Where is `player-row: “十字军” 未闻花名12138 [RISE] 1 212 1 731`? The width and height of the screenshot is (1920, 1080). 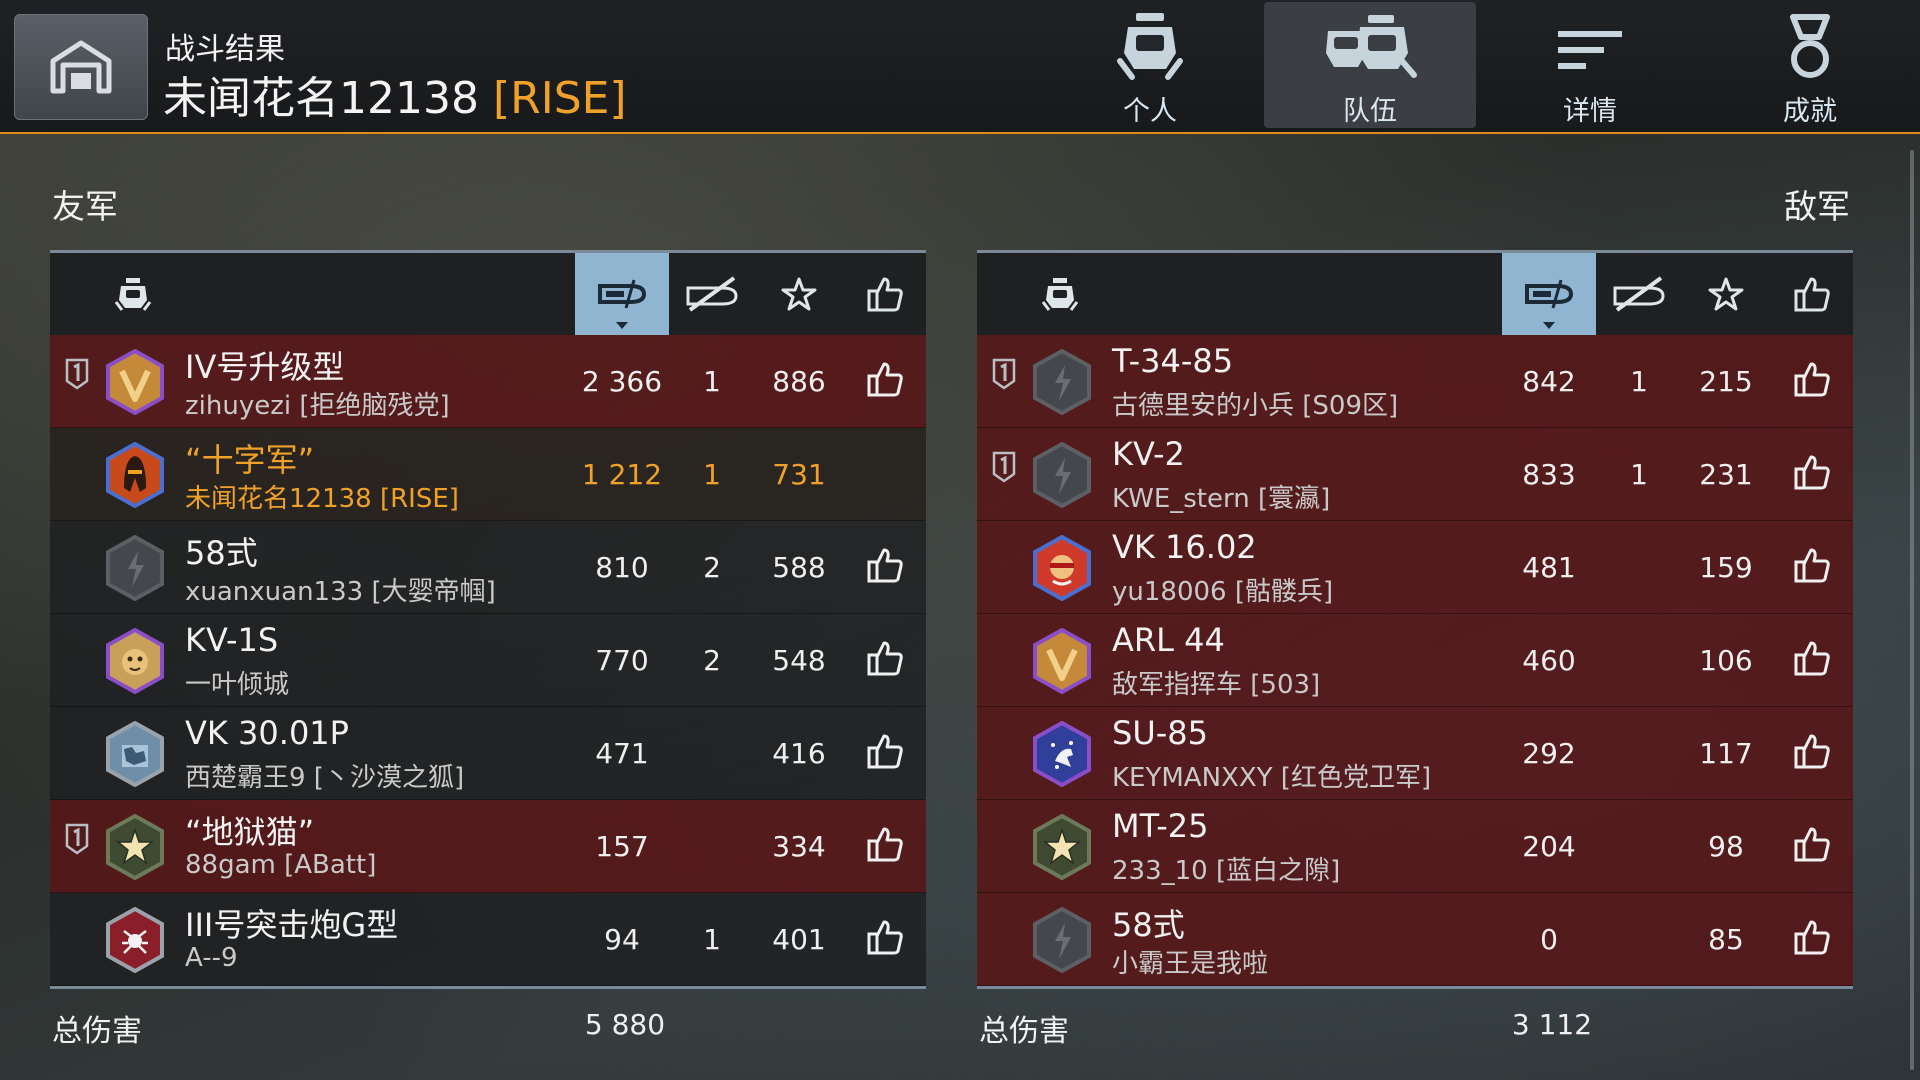 player-row: “十字军” 未闻花名12138 [RISE] 1 212 1 731 is located at coordinates (488, 474).